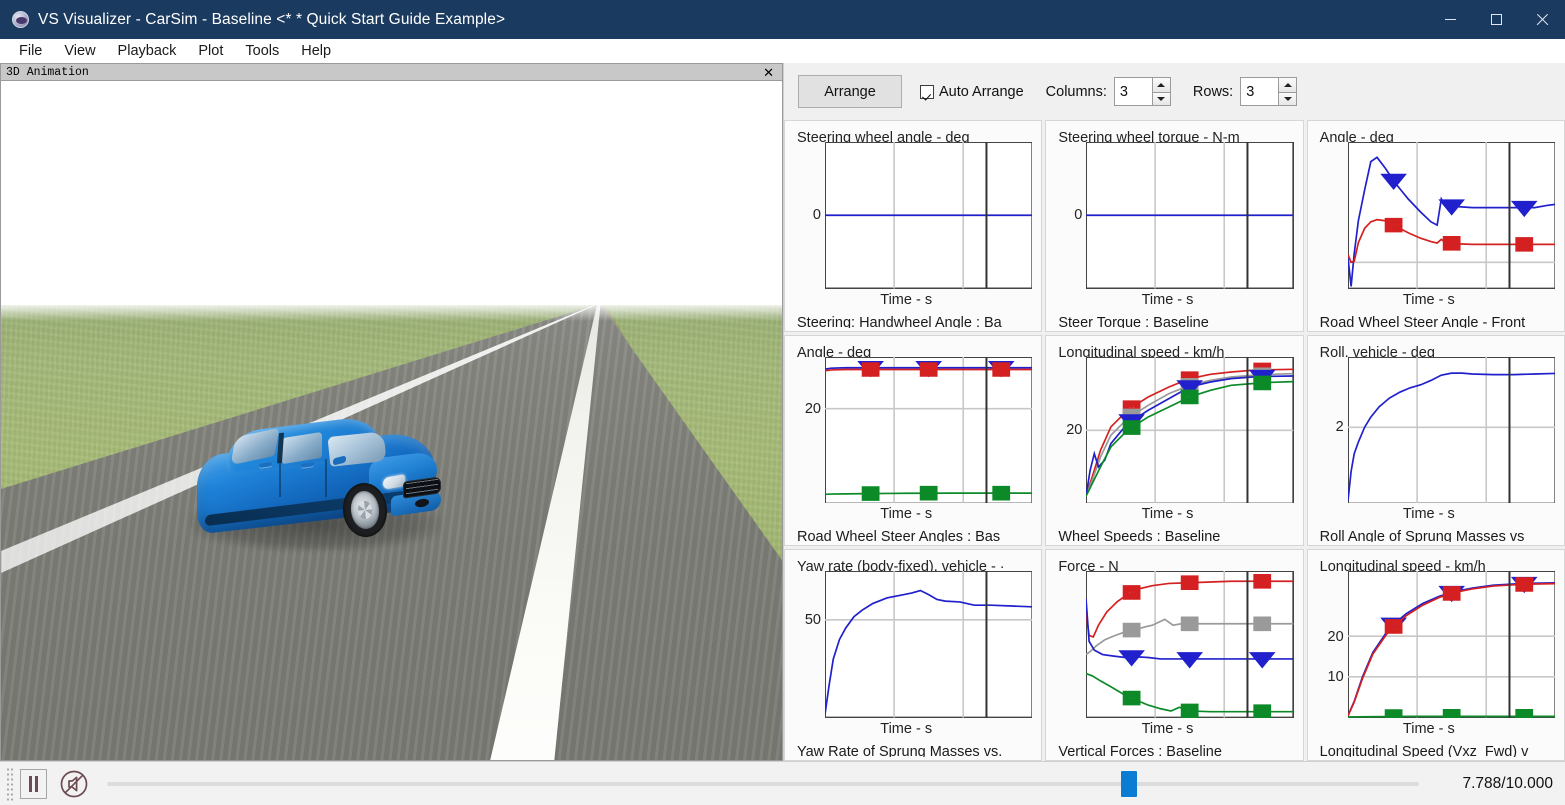 Image resolution: width=1565 pixels, height=805 pixels. I want to click on columns-input, so click(1132, 91).